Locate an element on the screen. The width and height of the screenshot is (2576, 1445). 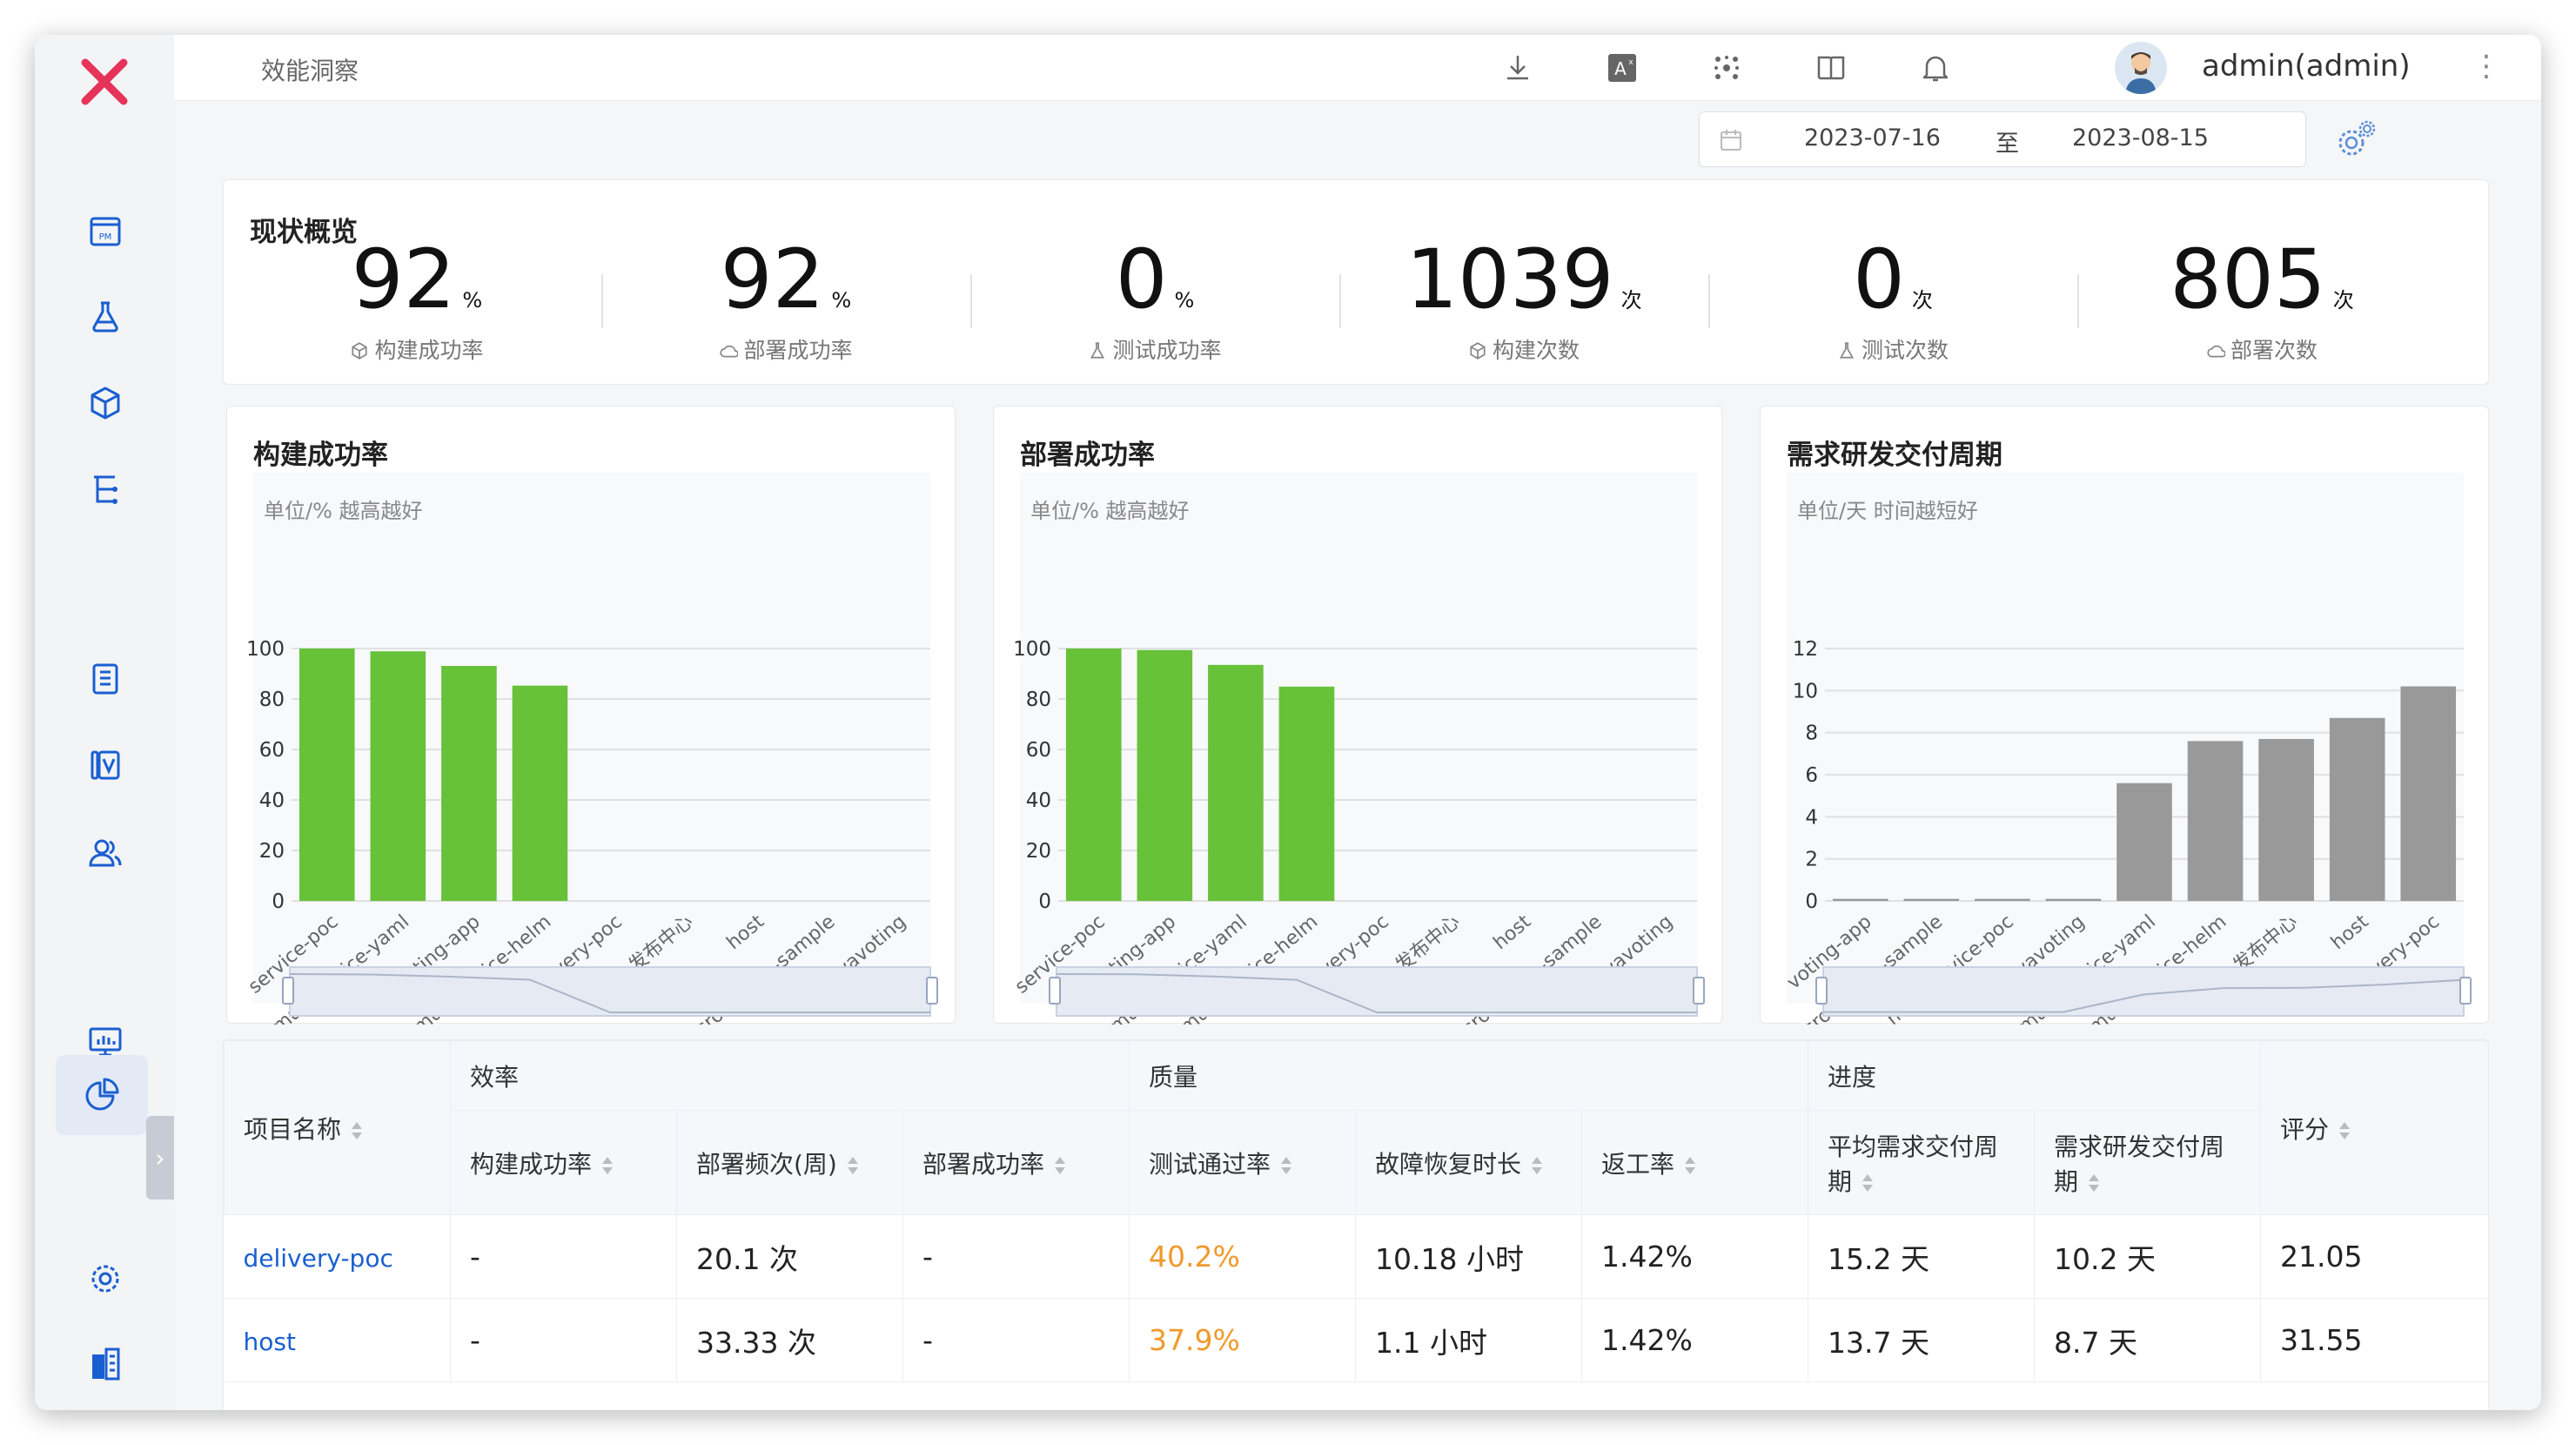
y-tick-label: 20 is located at coordinates (1038, 851).